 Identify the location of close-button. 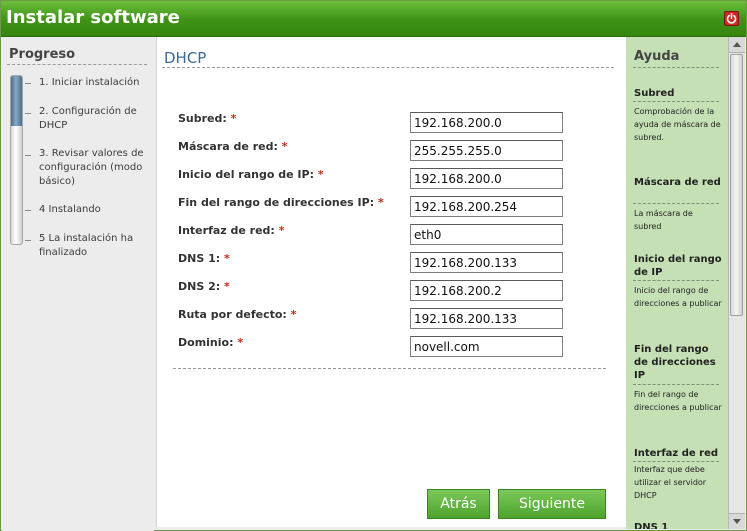
(731, 18).